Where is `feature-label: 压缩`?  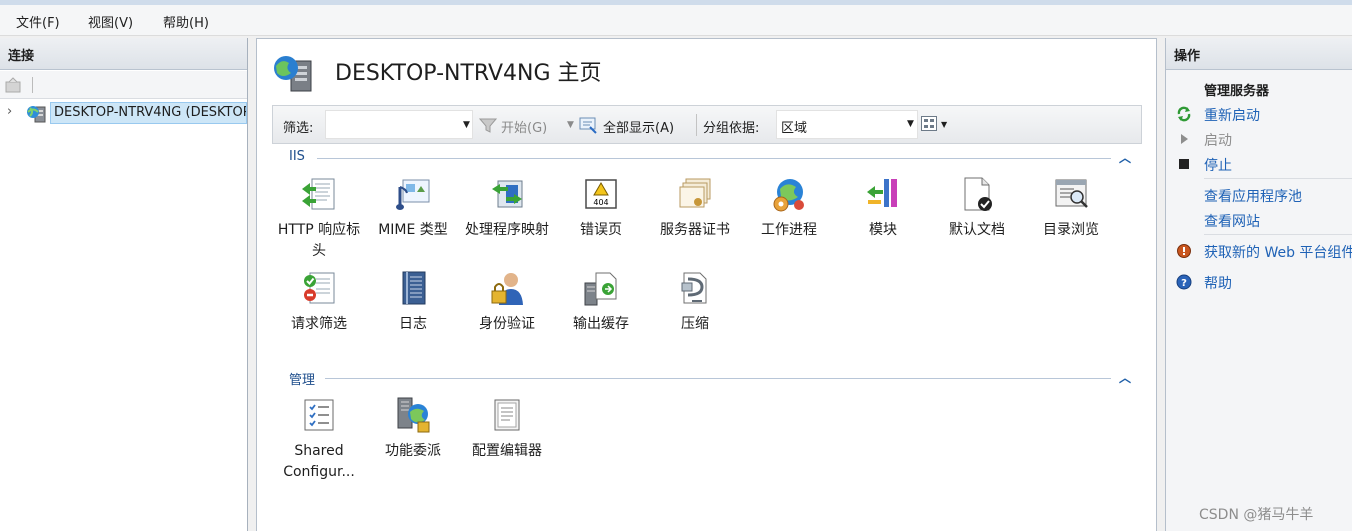
feature-label: 压缩 is located at coordinates (695, 324).